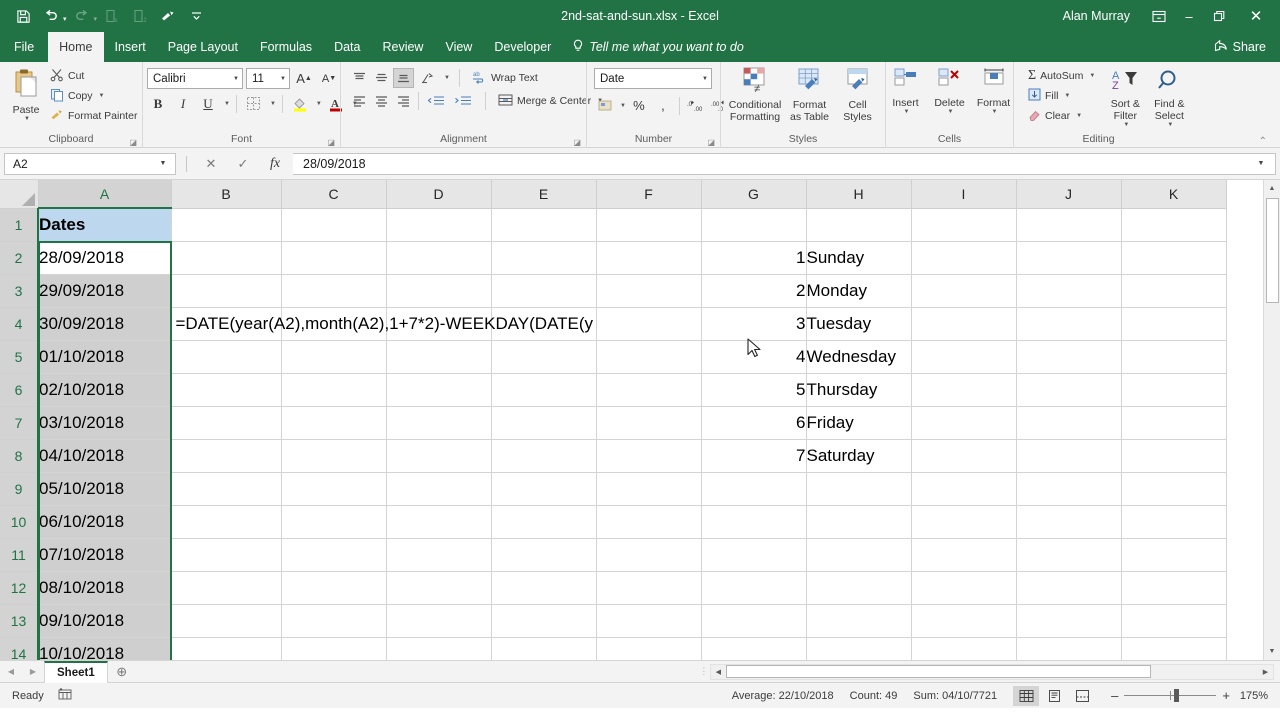 The height and width of the screenshot is (720, 1280). What do you see at coordinates (754, 648) in the screenshot?
I see `cell-G14` at bounding box center [754, 648].